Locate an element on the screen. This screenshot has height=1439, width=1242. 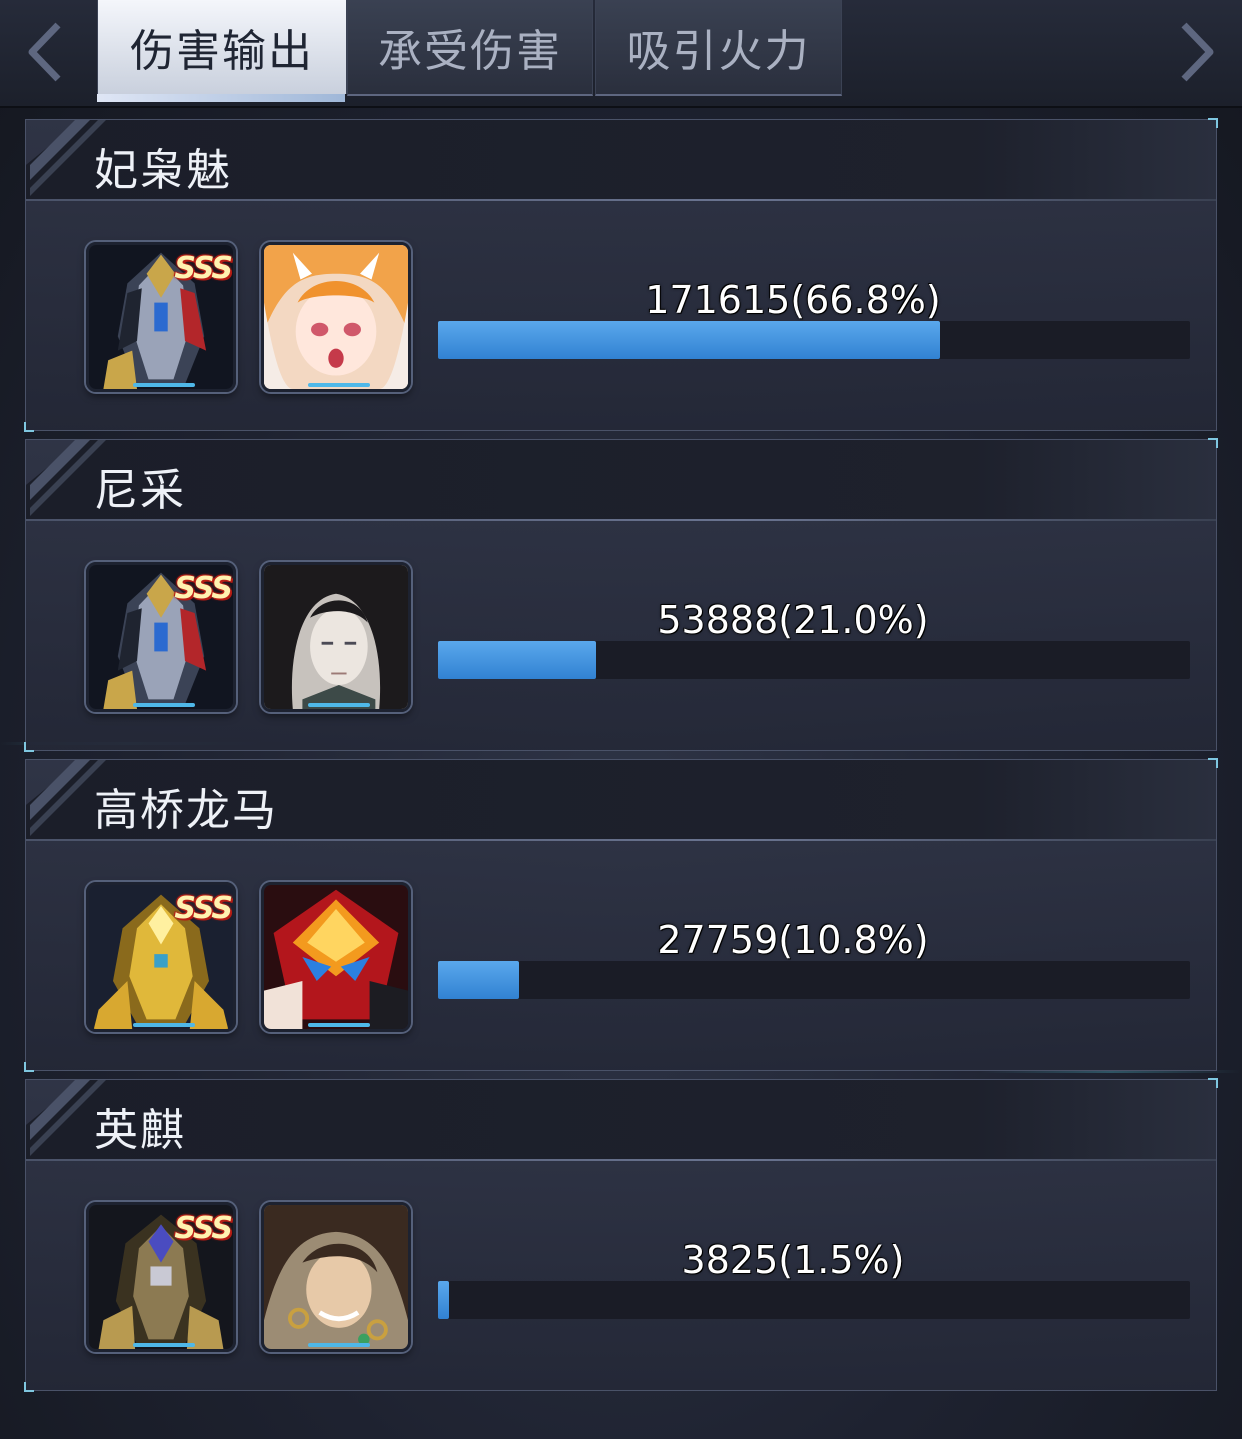
tab-damage-taken: 承受伤害 is located at coordinates (470, 48).